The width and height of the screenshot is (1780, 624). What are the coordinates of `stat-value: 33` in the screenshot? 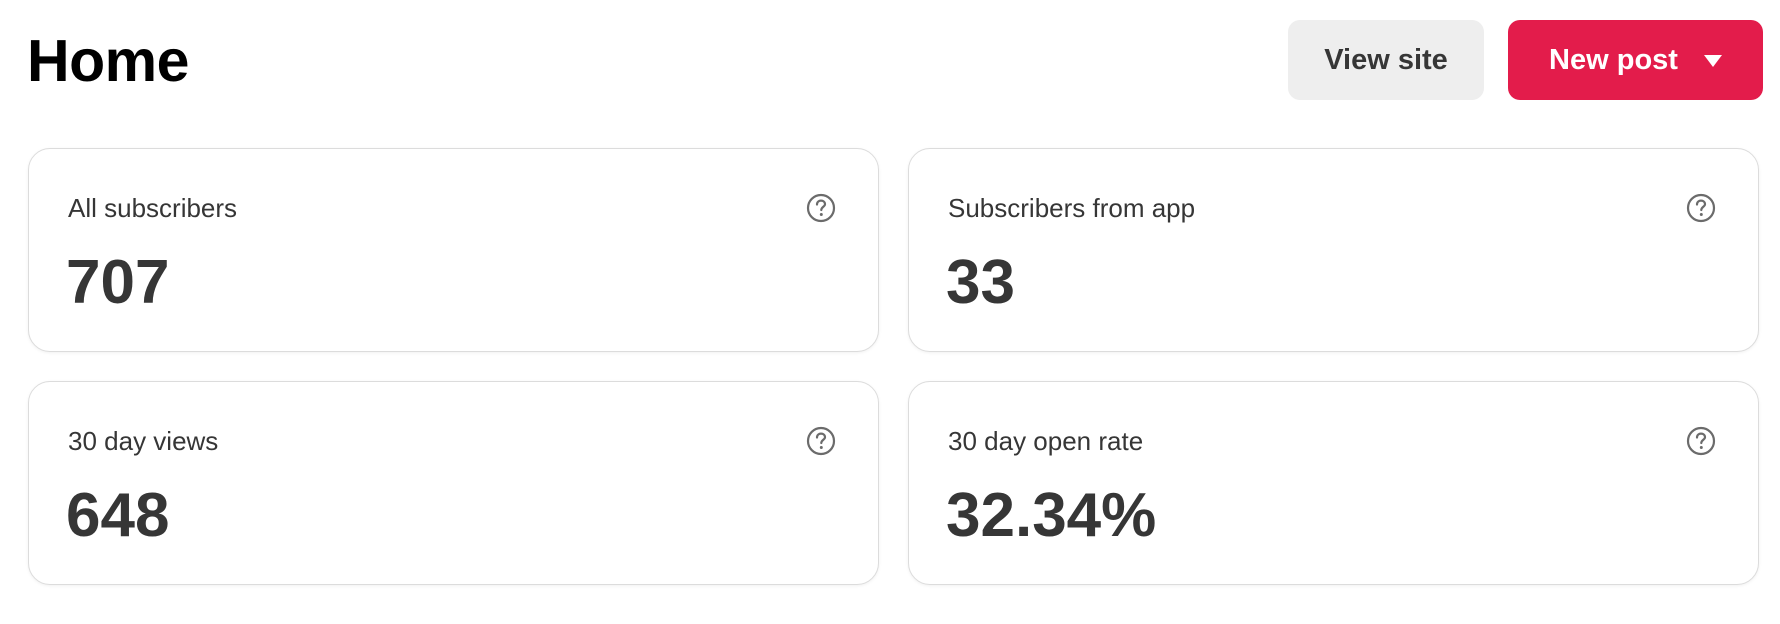 It's located at (980, 282).